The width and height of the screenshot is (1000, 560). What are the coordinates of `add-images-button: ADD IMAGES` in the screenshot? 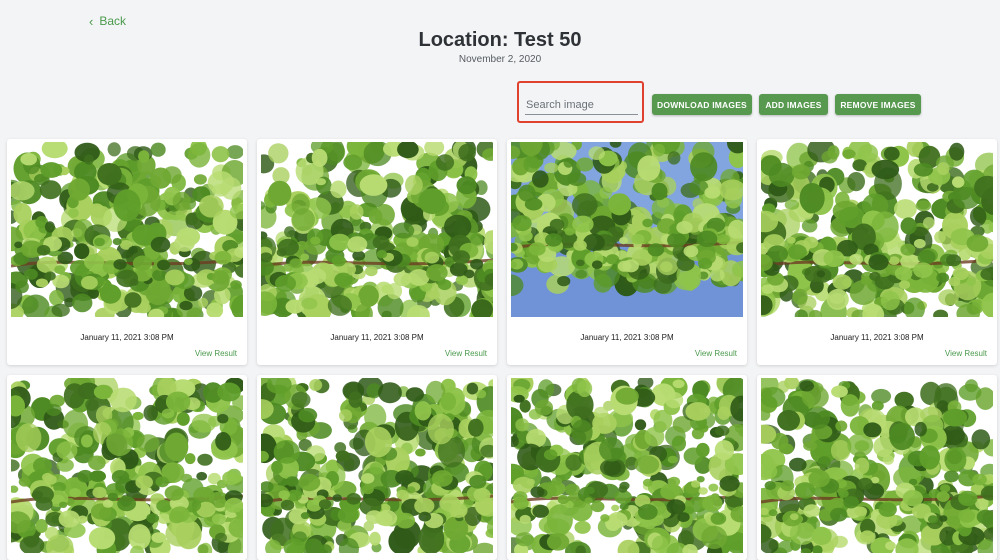 It's located at (793, 104).